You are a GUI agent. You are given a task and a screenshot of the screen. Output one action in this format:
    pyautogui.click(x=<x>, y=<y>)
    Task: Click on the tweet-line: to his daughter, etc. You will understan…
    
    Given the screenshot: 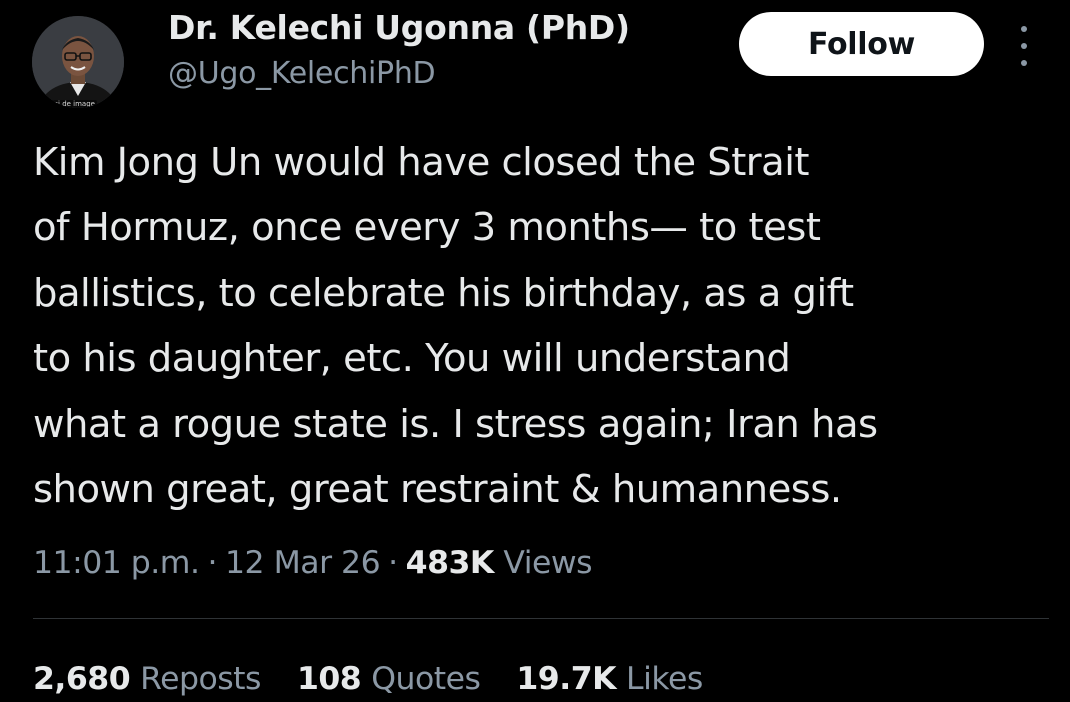 What is the action you would take?
    pyautogui.click(x=412, y=359)
    